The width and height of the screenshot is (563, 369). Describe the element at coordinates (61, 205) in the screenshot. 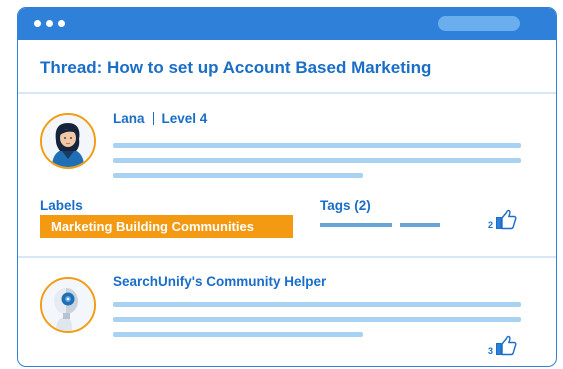

I see `labels-heading: Labels` at that location.